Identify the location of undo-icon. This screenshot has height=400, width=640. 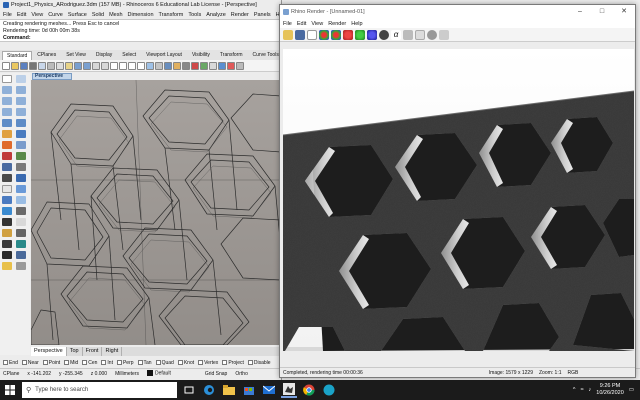
(78, 65).